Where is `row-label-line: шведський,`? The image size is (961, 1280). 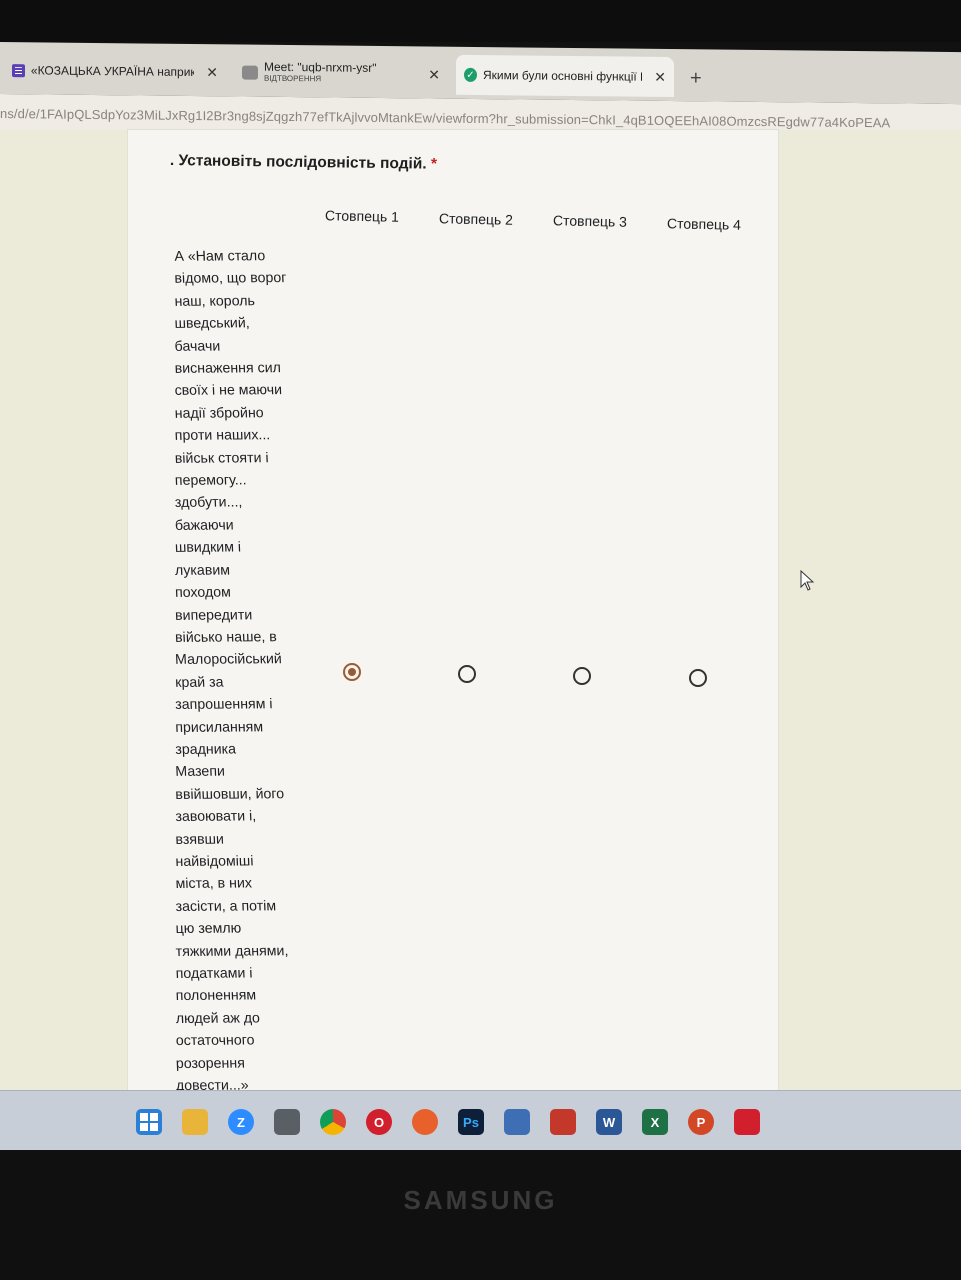 row-label-line: шведський, is located at coordinates (212, 324).